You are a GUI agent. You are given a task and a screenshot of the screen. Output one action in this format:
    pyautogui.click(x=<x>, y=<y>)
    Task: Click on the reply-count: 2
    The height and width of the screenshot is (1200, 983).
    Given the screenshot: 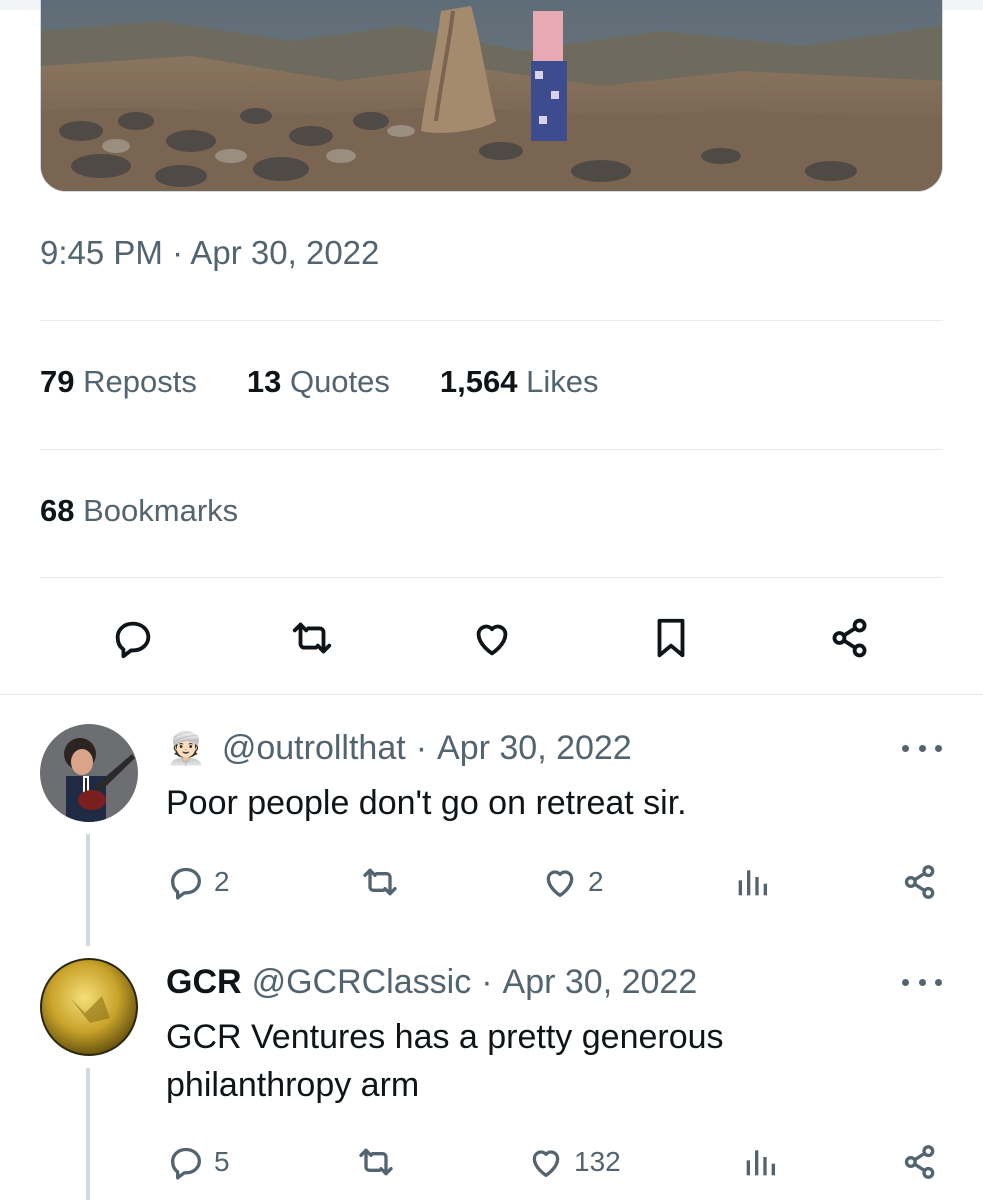 What is the action you would take?
    pyautogui.click(x=222, y=881)
    